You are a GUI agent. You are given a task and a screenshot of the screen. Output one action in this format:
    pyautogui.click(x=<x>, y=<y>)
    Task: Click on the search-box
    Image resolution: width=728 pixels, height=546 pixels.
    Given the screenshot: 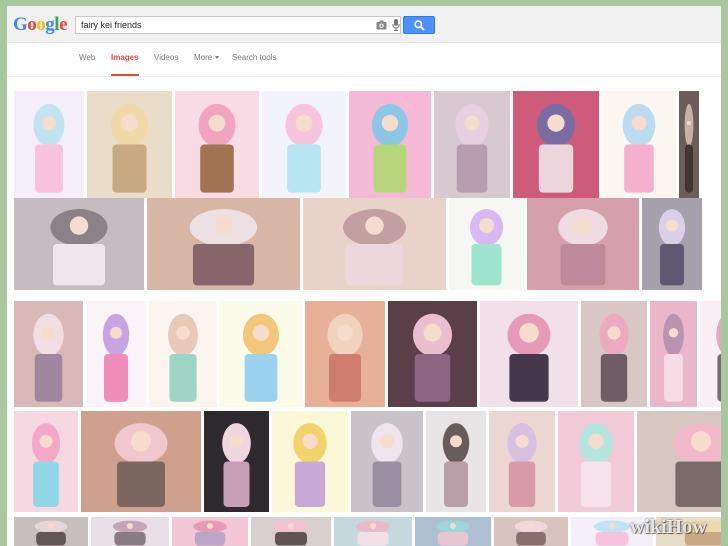 What is the action you would take?
    pyautogui.click(x=238, y=25)
    